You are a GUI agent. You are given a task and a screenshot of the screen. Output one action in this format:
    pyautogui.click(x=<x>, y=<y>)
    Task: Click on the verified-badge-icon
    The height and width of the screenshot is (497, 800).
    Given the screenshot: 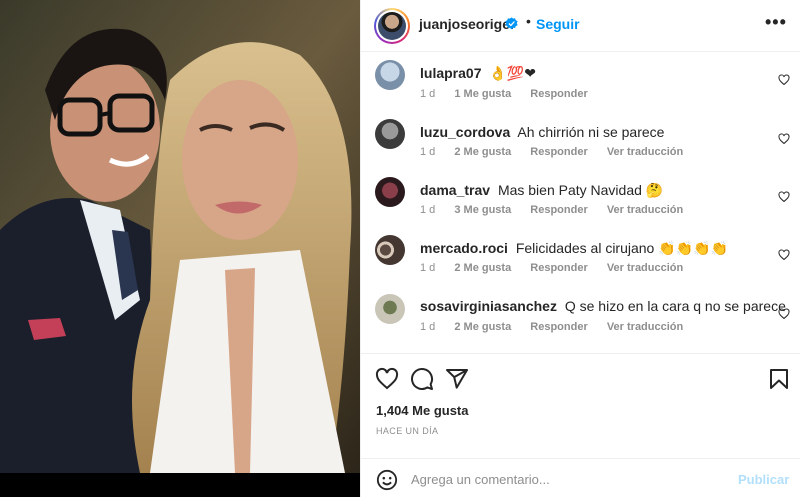 What is the action you would take?
    pyautogui.click(x=511, y=23)
    